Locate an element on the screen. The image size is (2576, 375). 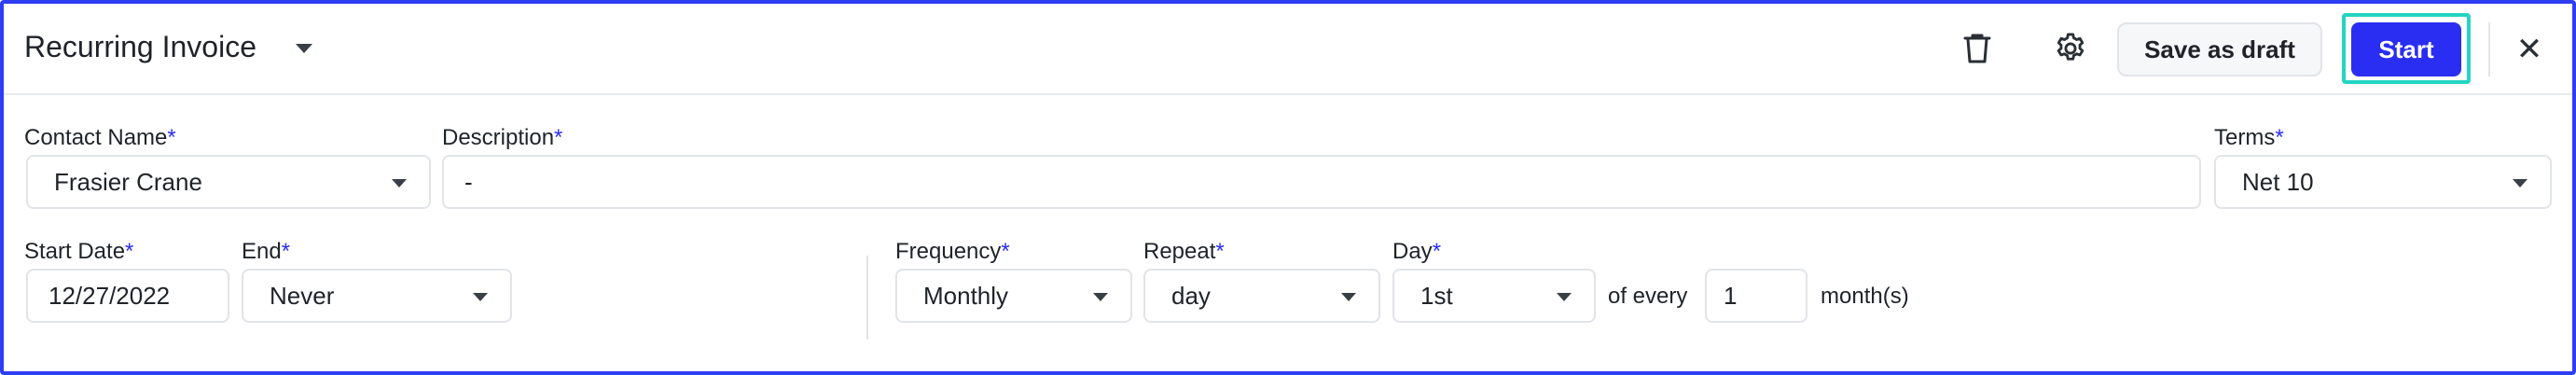
day-label: Day* is located at coordinates (1417, 251).